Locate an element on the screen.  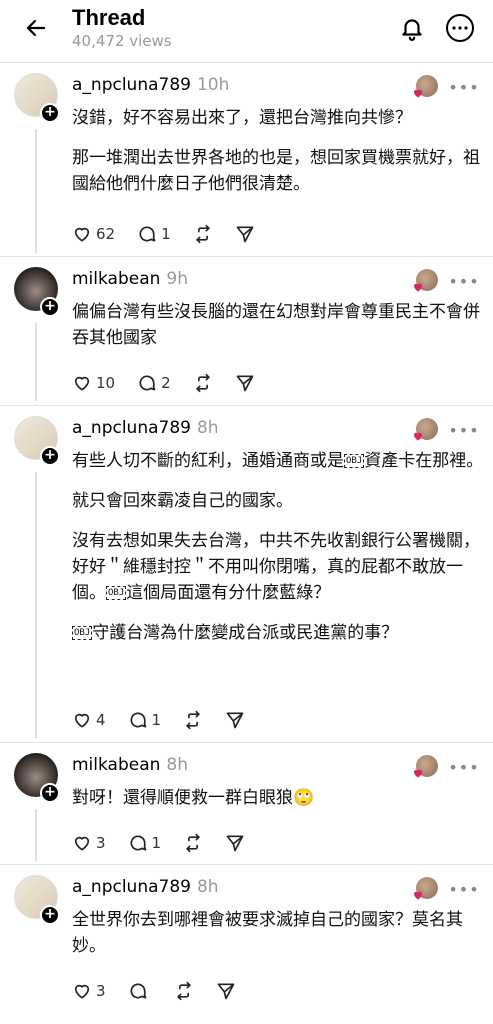
back-button is located at coordinates (36, 28).